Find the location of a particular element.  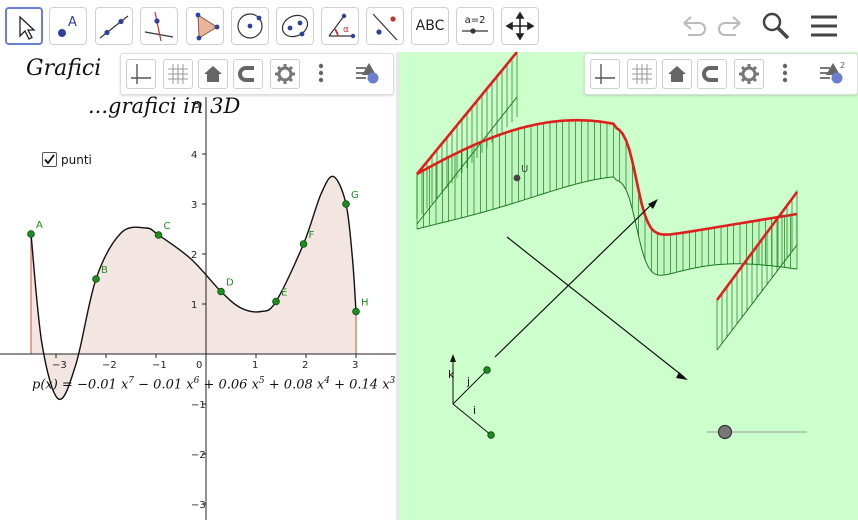

toggle-style-bar-button is located at coordinates (368, 74).